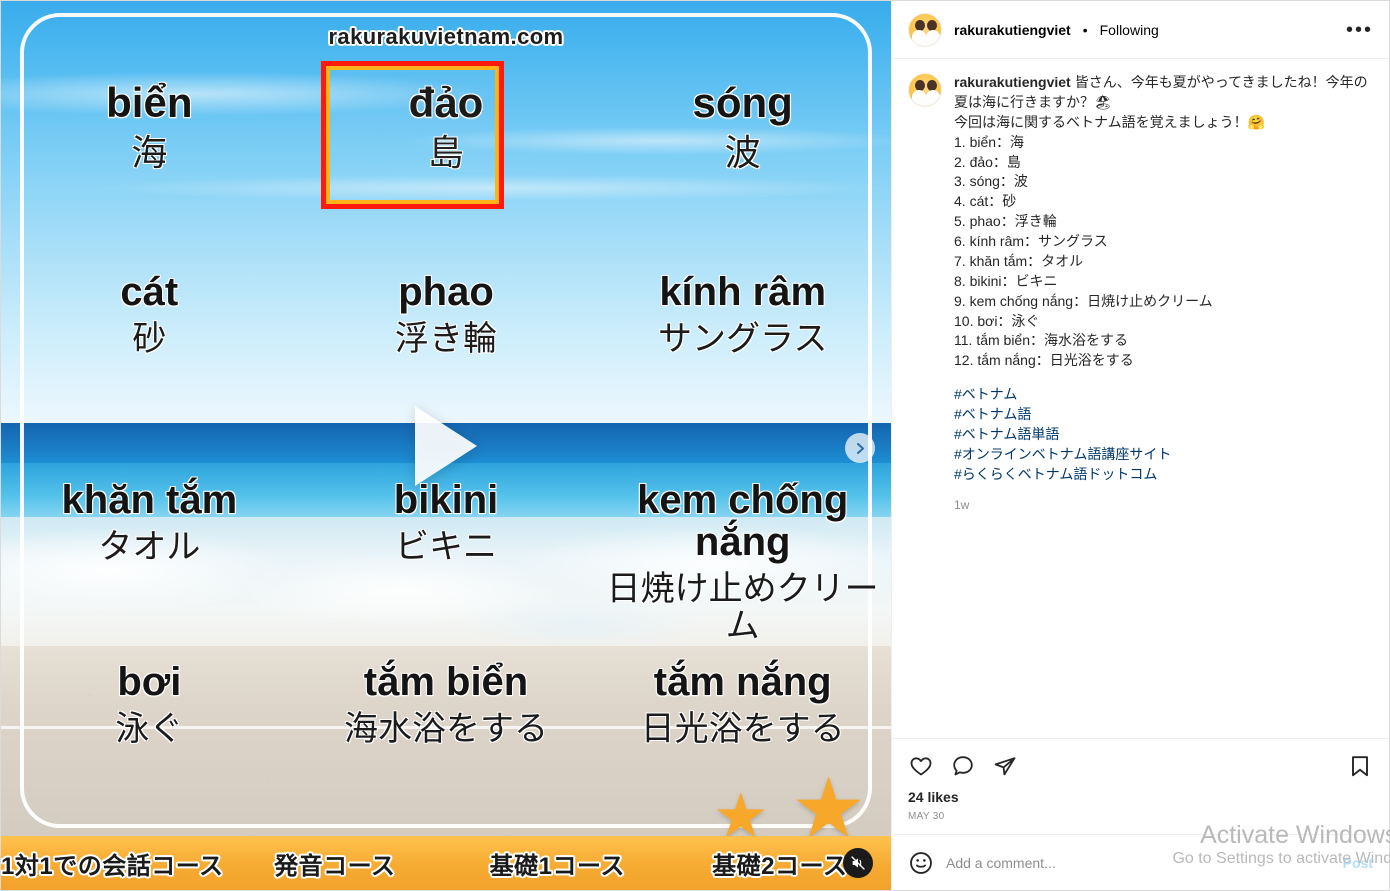 The width and height of the screenshot is (1390, 891). I want to click on emoji-icon, so click(921, 862).